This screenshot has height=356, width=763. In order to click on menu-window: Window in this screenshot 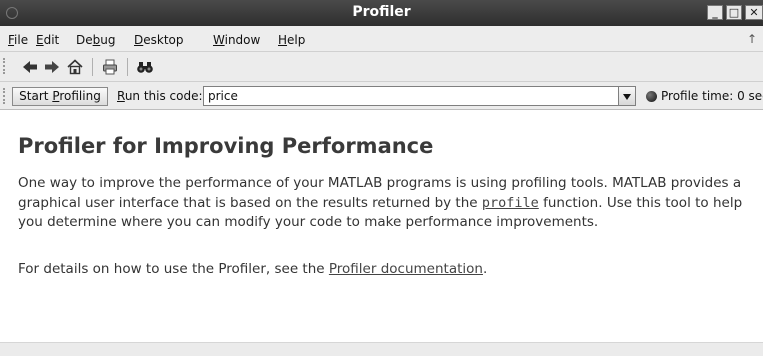, I will do `click(236, 40)`.